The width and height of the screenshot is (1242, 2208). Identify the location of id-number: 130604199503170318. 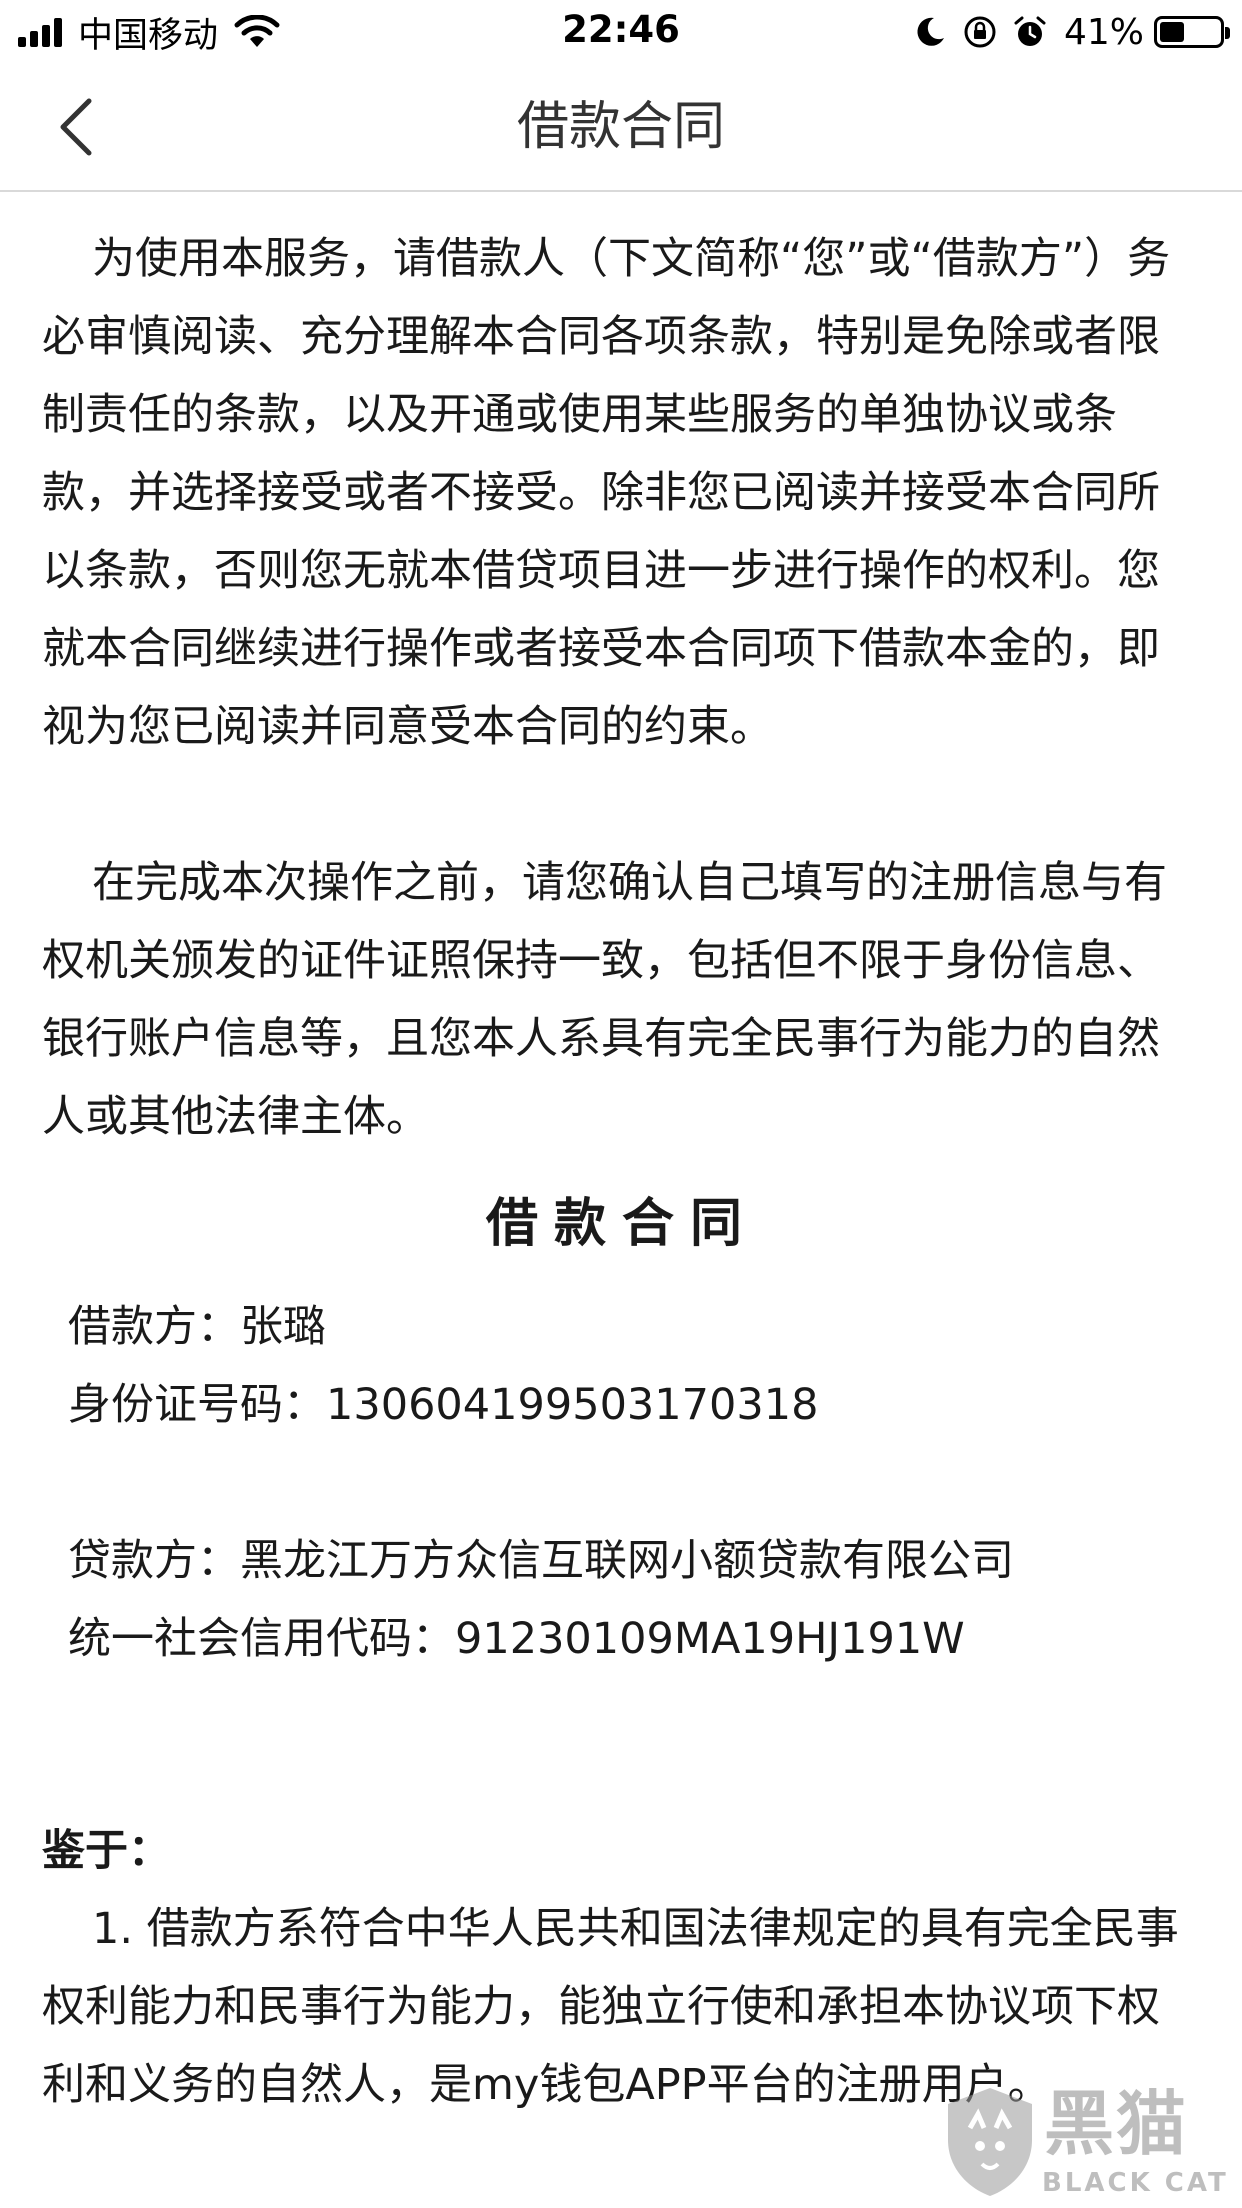
(572, 1405).